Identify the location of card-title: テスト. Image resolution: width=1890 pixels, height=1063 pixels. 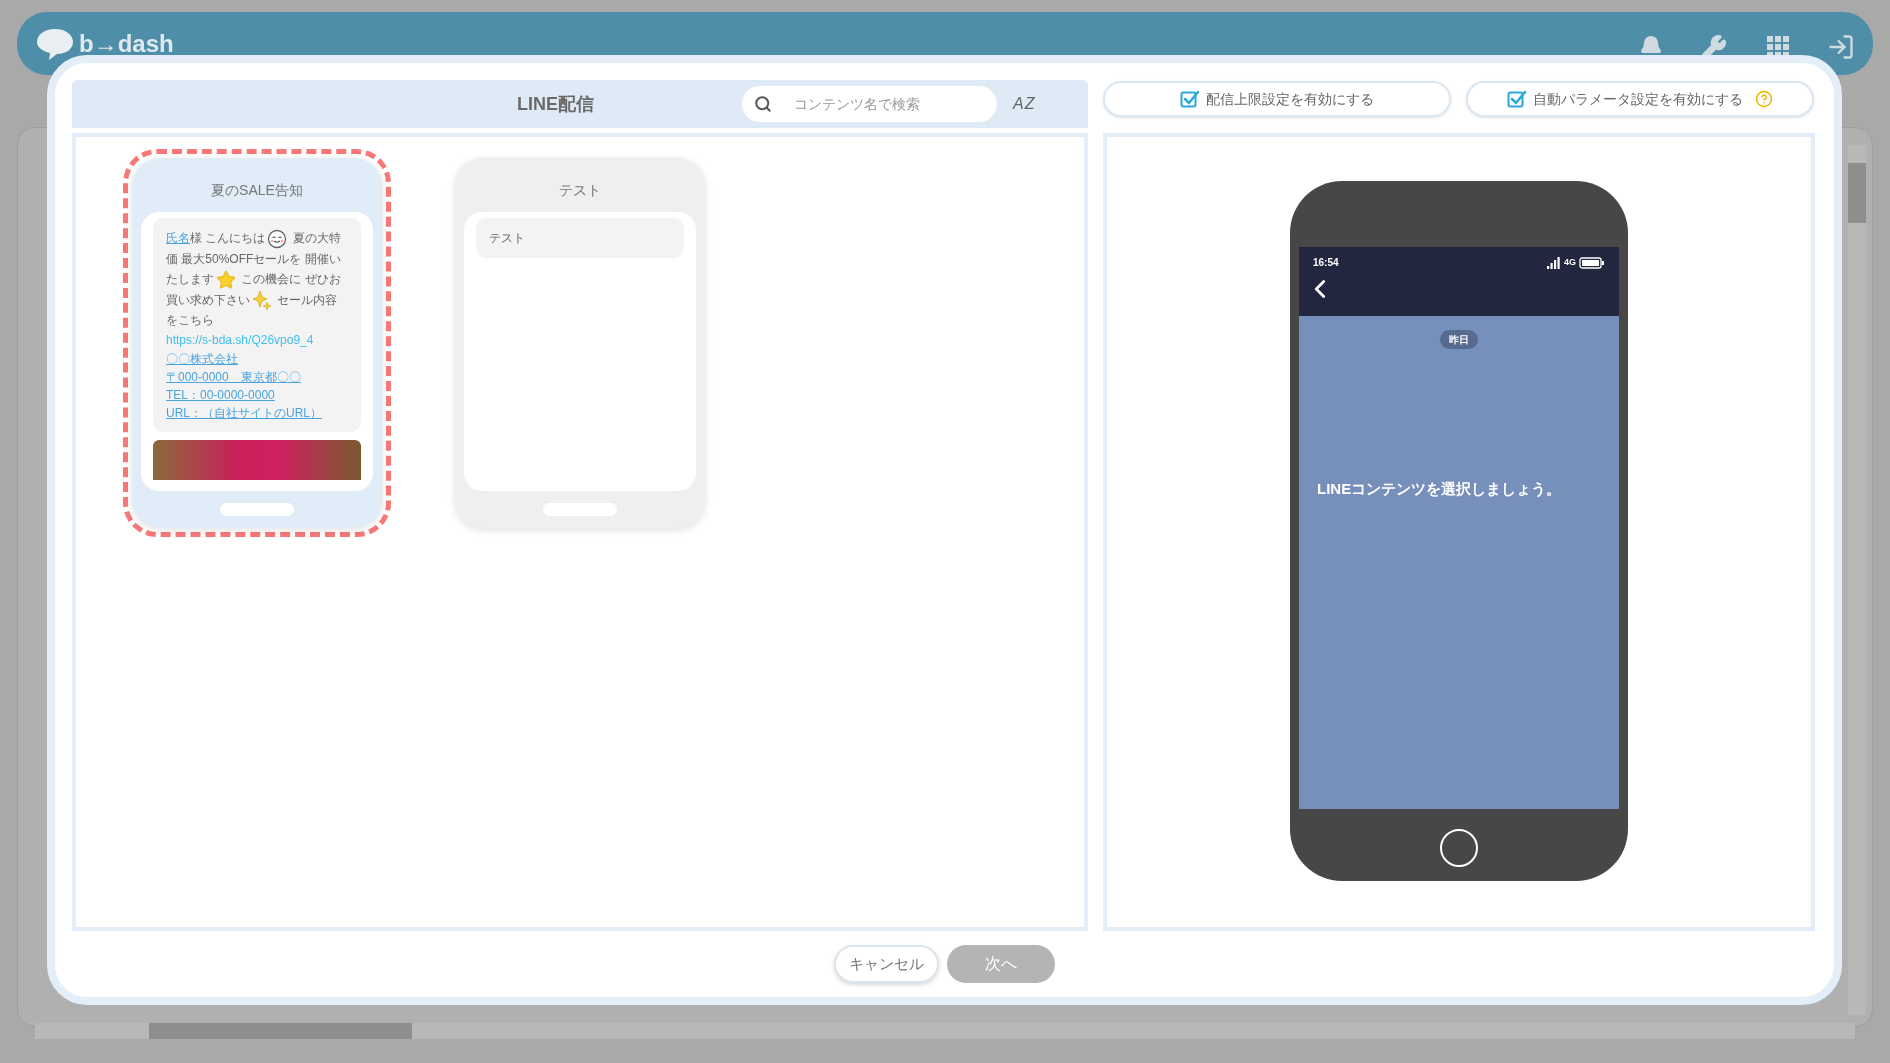
(580, 190).